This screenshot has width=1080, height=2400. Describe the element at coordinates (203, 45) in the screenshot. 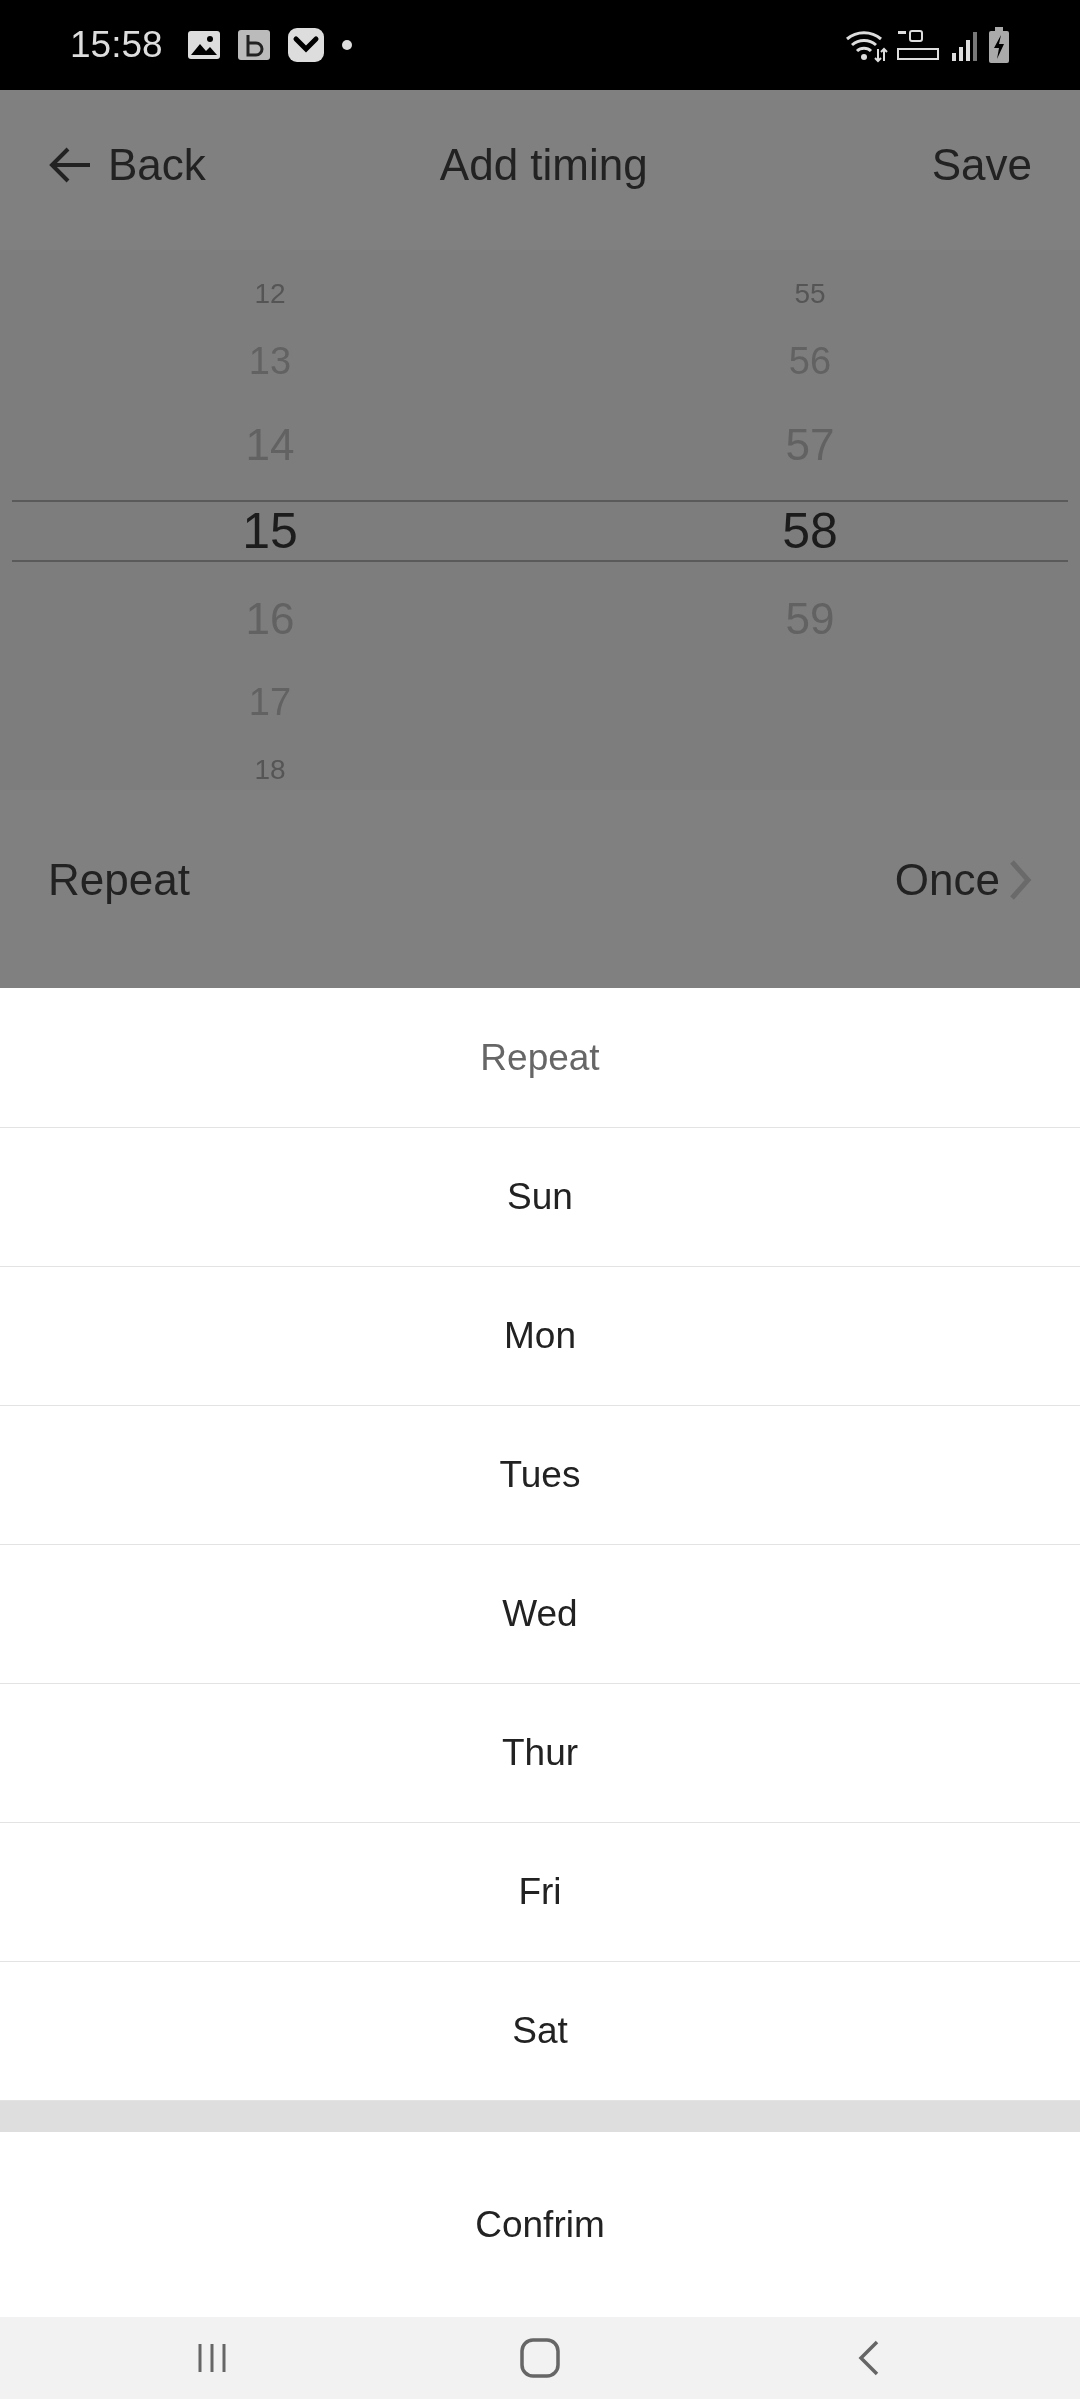

I see `image-icon` at that location.